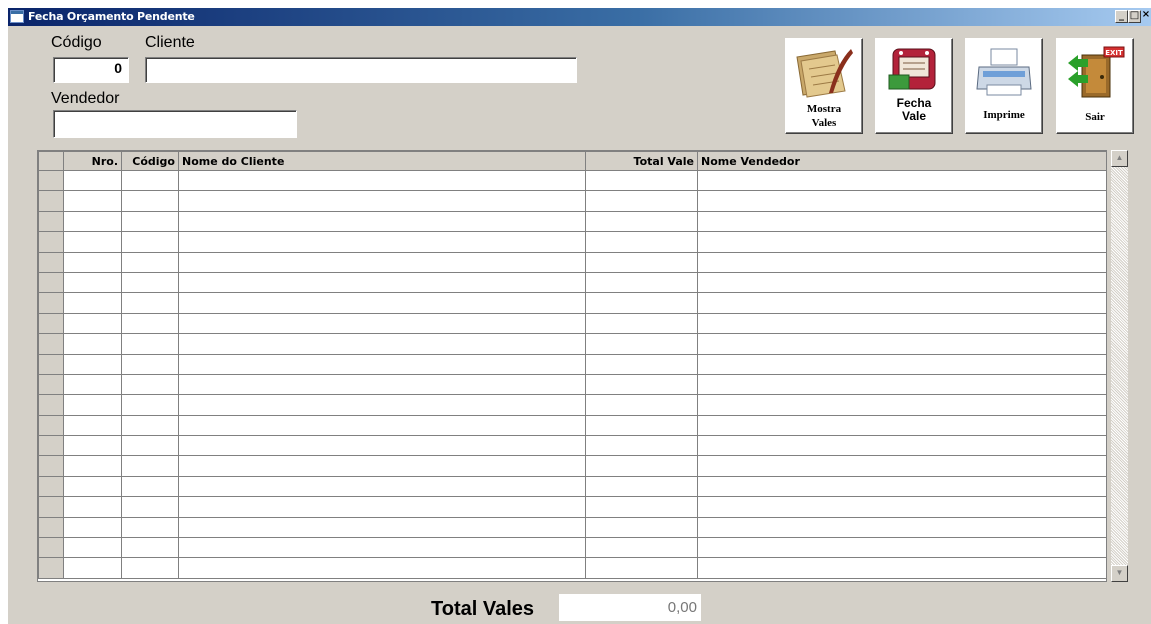  Describe the element at coordinates (150, 161) in the screenshot. I see `col-header-codigo: Código` at that location.